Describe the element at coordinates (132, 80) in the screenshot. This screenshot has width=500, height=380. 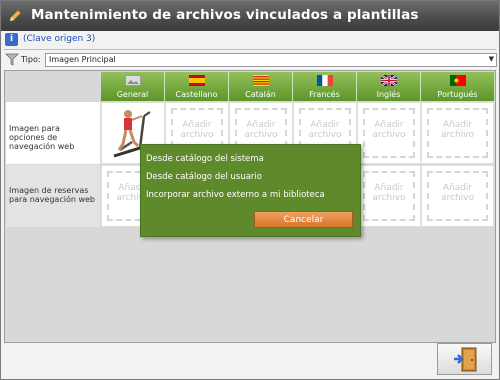
I see `generic-image-icon` at that location.